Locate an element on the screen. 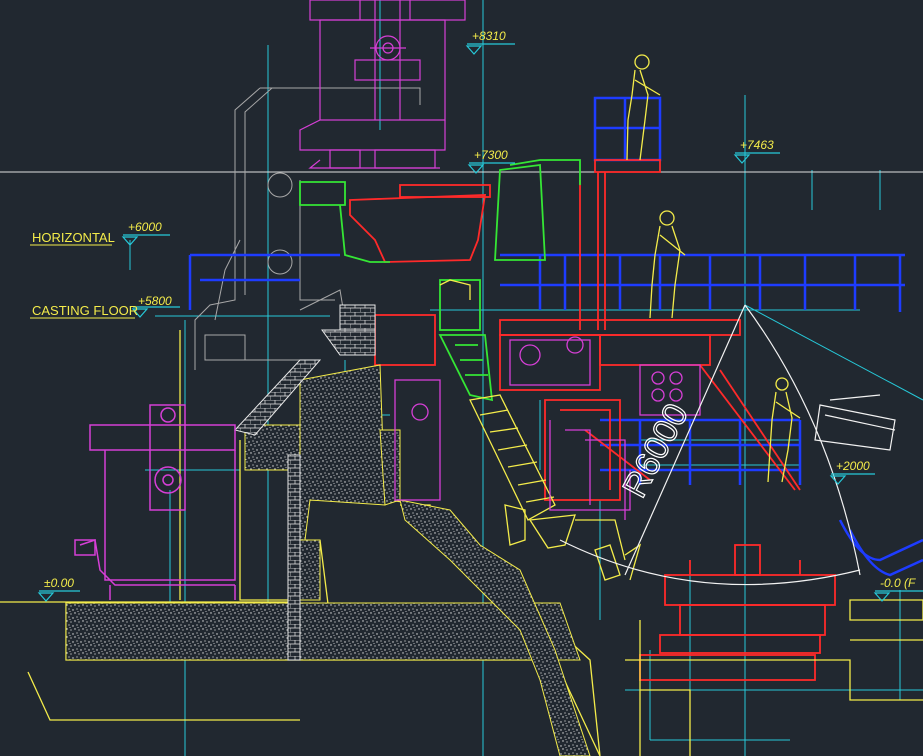  elevation-8310: +8310 is located at coordinates (489, 36).